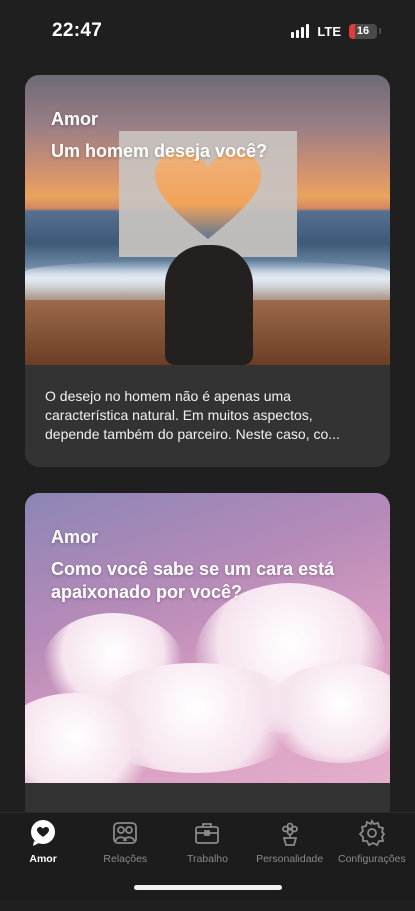 This screenshot has width=415, height=911. What do you see at coordinates (43, 859) in the screenshot?
I see `tab-label: Amor` at bounding box center [43, 859].